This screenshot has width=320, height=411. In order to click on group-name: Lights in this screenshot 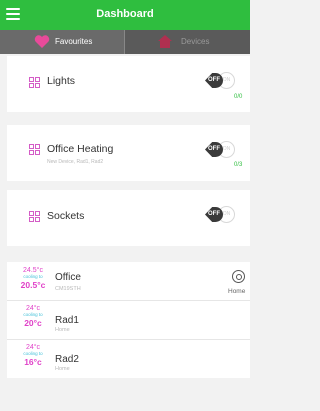, I will do `click(61, 81)`.